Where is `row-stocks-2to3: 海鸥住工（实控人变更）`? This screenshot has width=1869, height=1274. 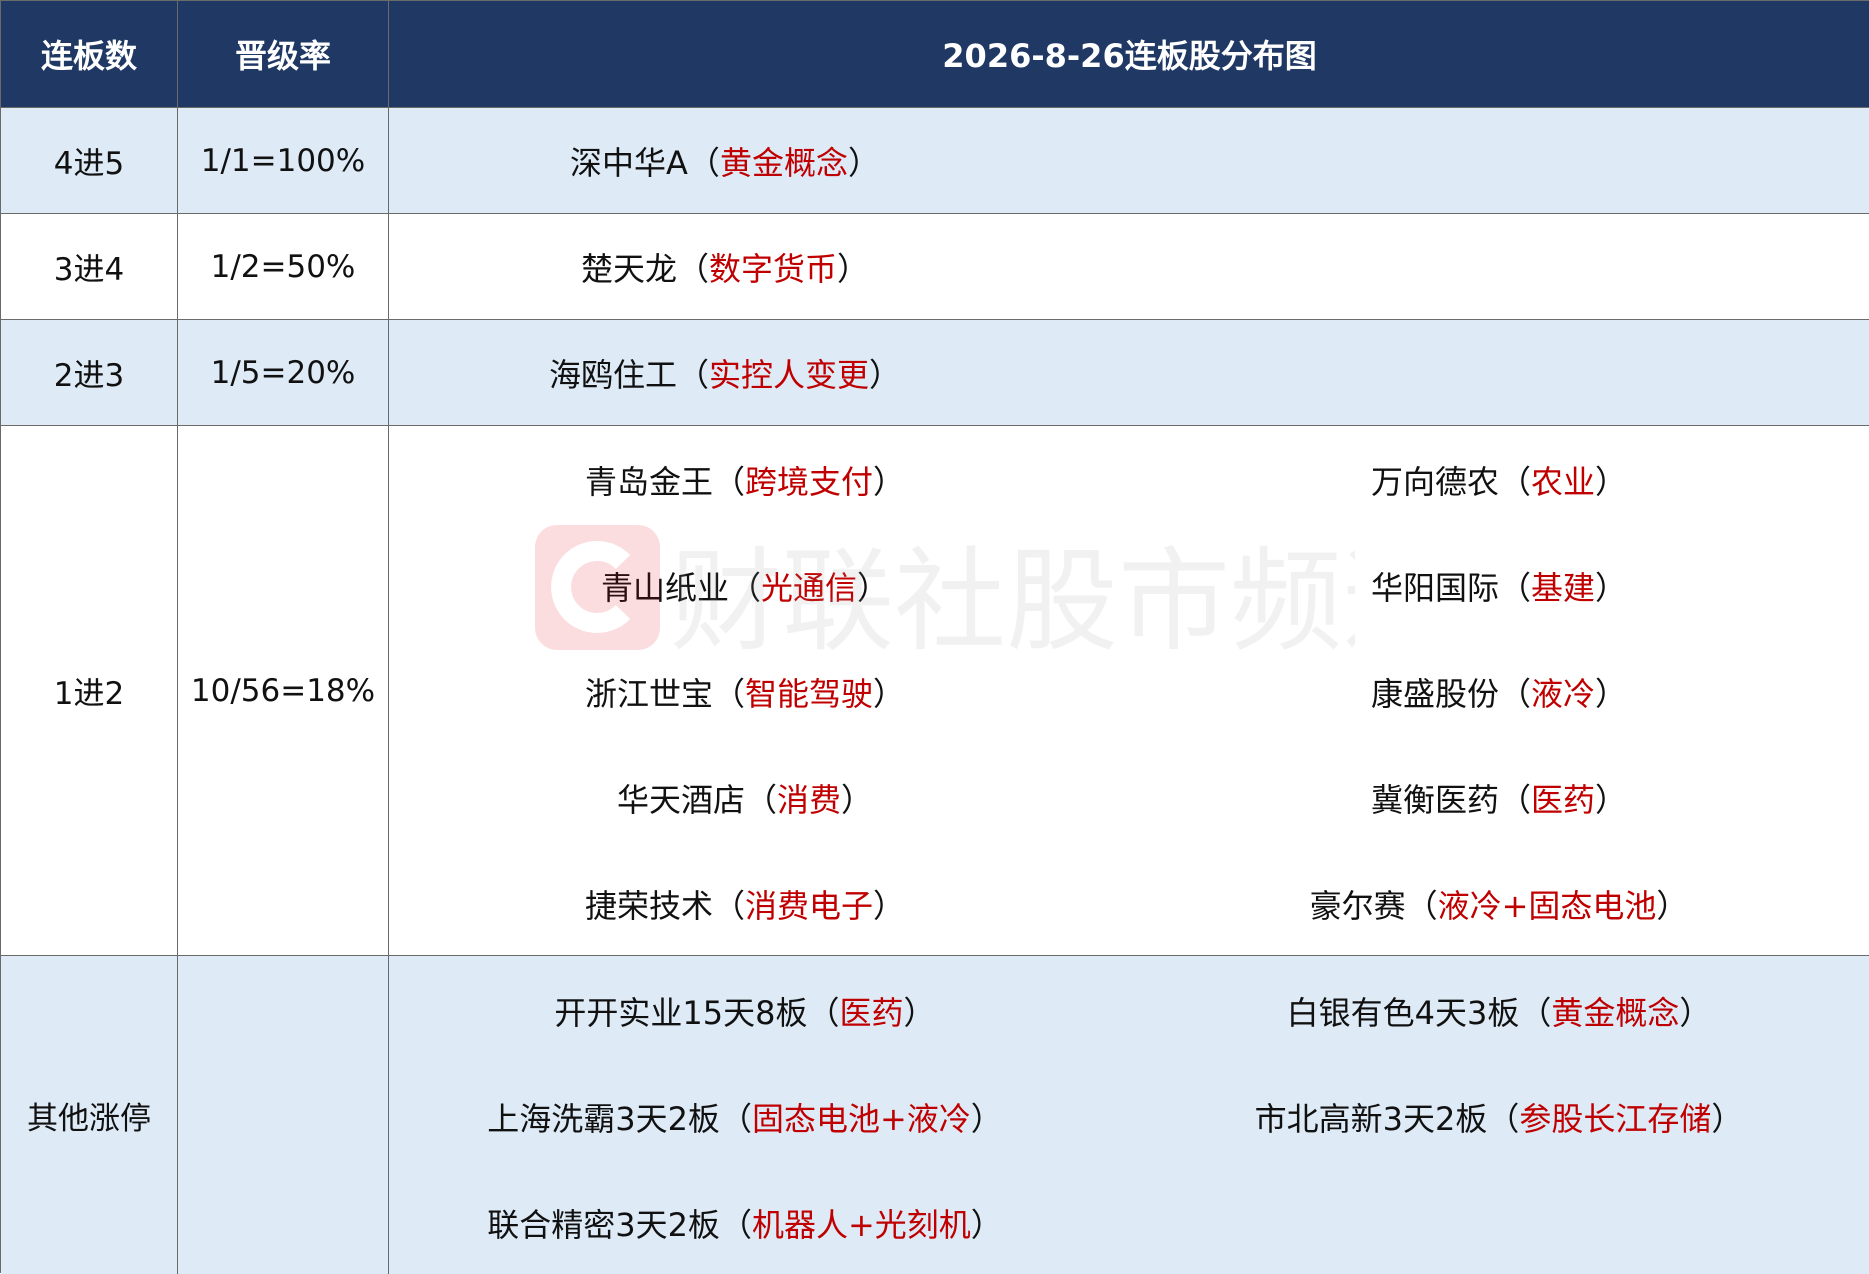
row-stocks-2to3: 海鸥住工（实控人变更） is located at coordinates (1129, 373).